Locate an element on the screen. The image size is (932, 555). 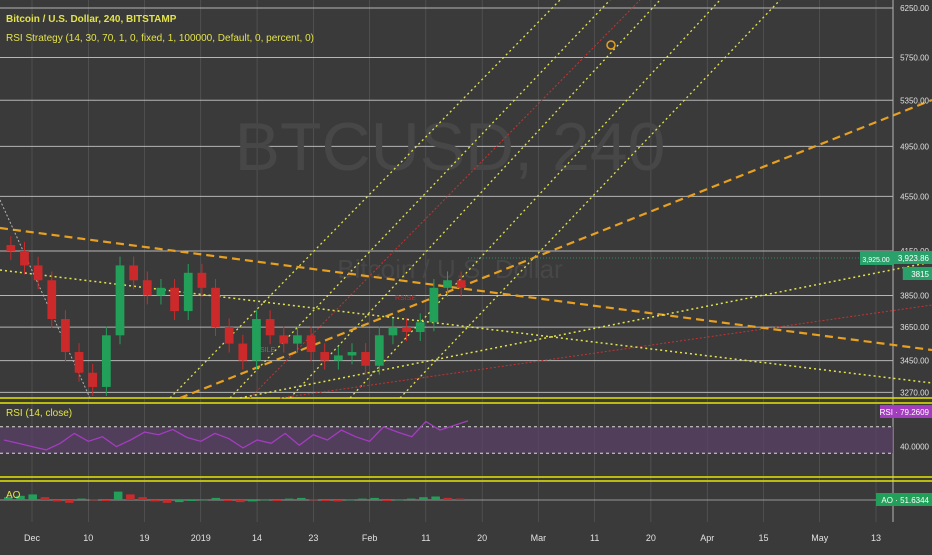
ao-value-label: AO · 51.6344 is located at coordinates (905, 500).